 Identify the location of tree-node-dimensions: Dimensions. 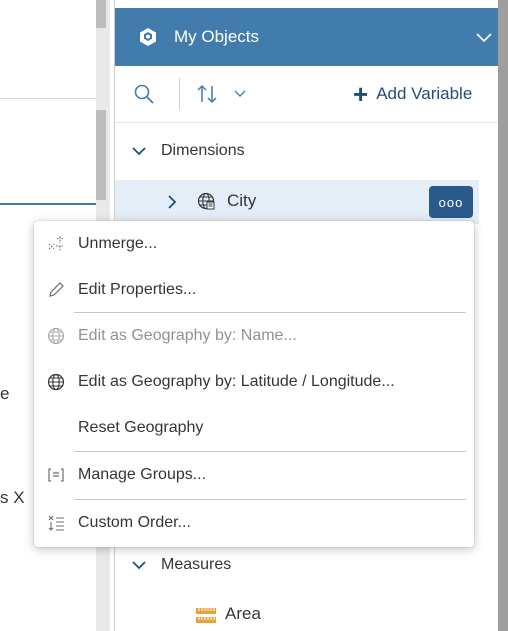
(307, 151).